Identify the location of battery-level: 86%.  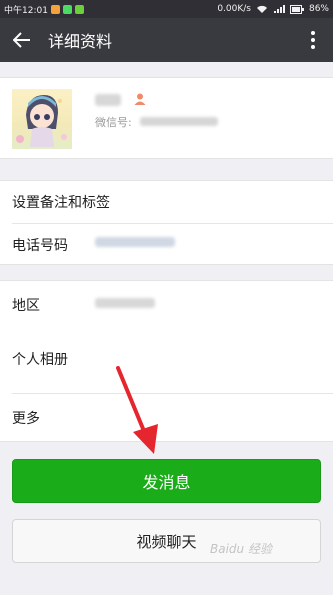
(318, 9).